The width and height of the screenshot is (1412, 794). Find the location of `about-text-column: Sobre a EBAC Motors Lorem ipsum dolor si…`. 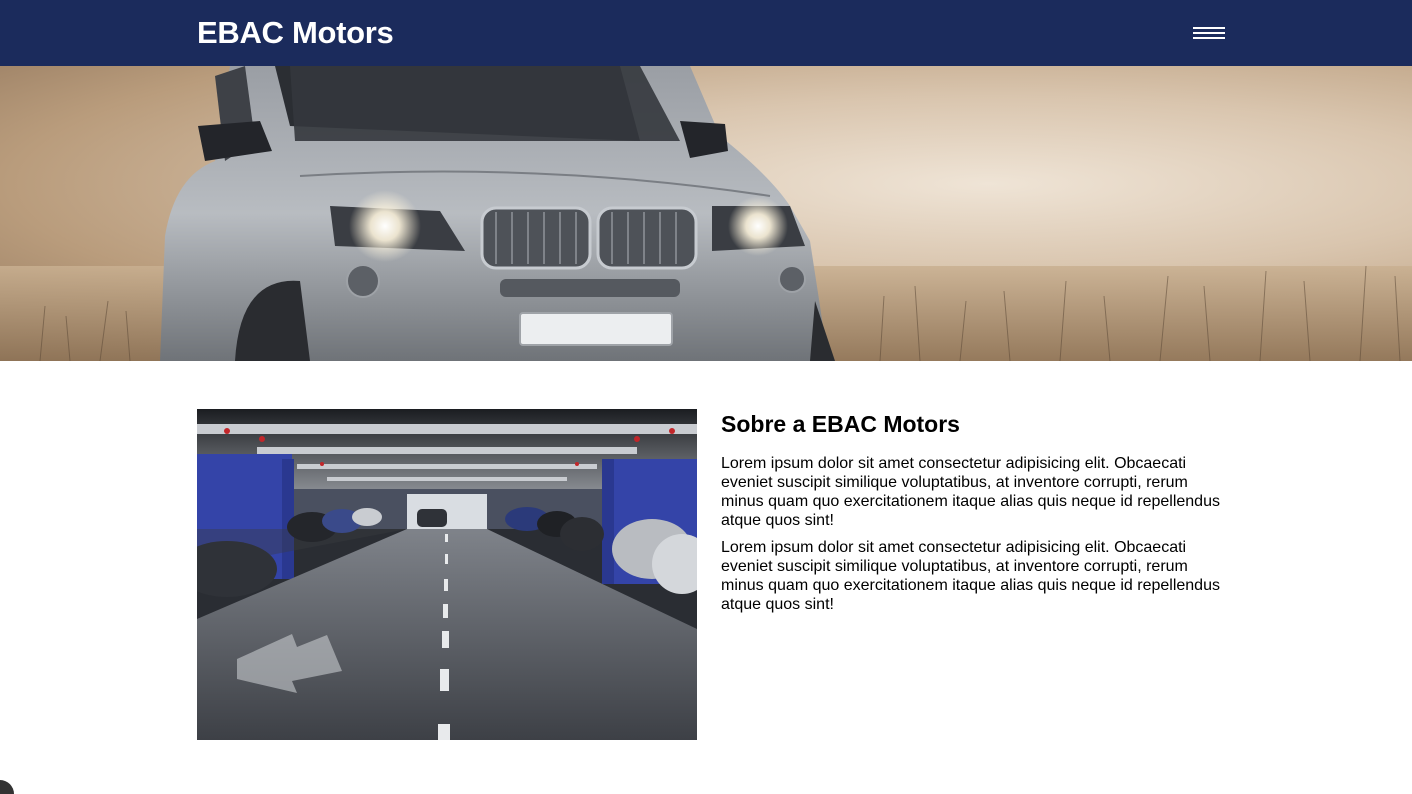

about-text-column: Sobre a EBAC Motors Lorem ipsum dolor si… is located at coordinates (973, 574).